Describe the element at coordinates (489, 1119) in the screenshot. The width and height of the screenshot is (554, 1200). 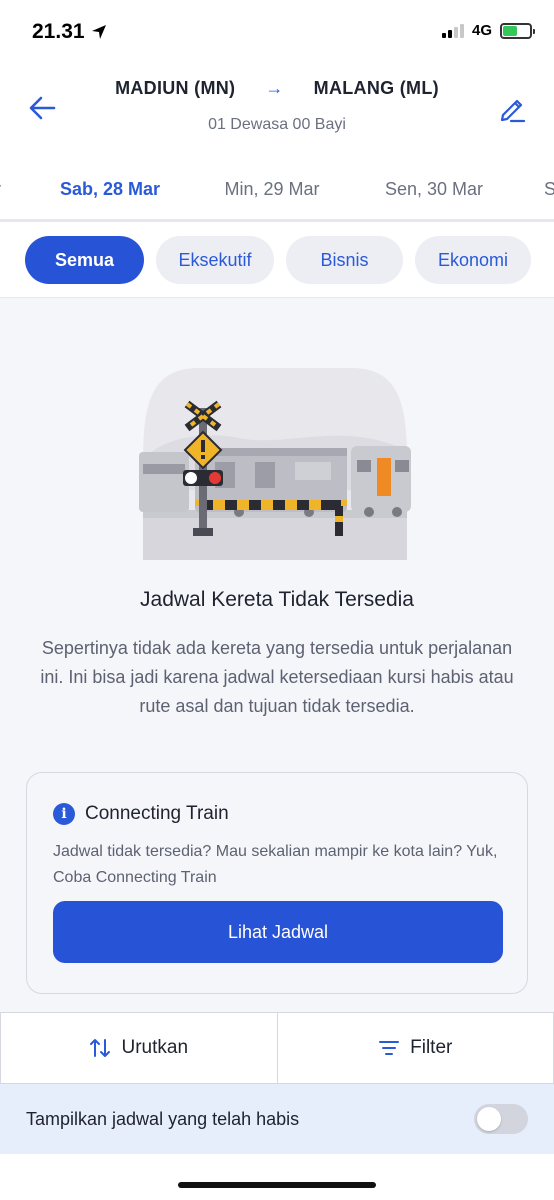
I see `toggle-knob` at that location.